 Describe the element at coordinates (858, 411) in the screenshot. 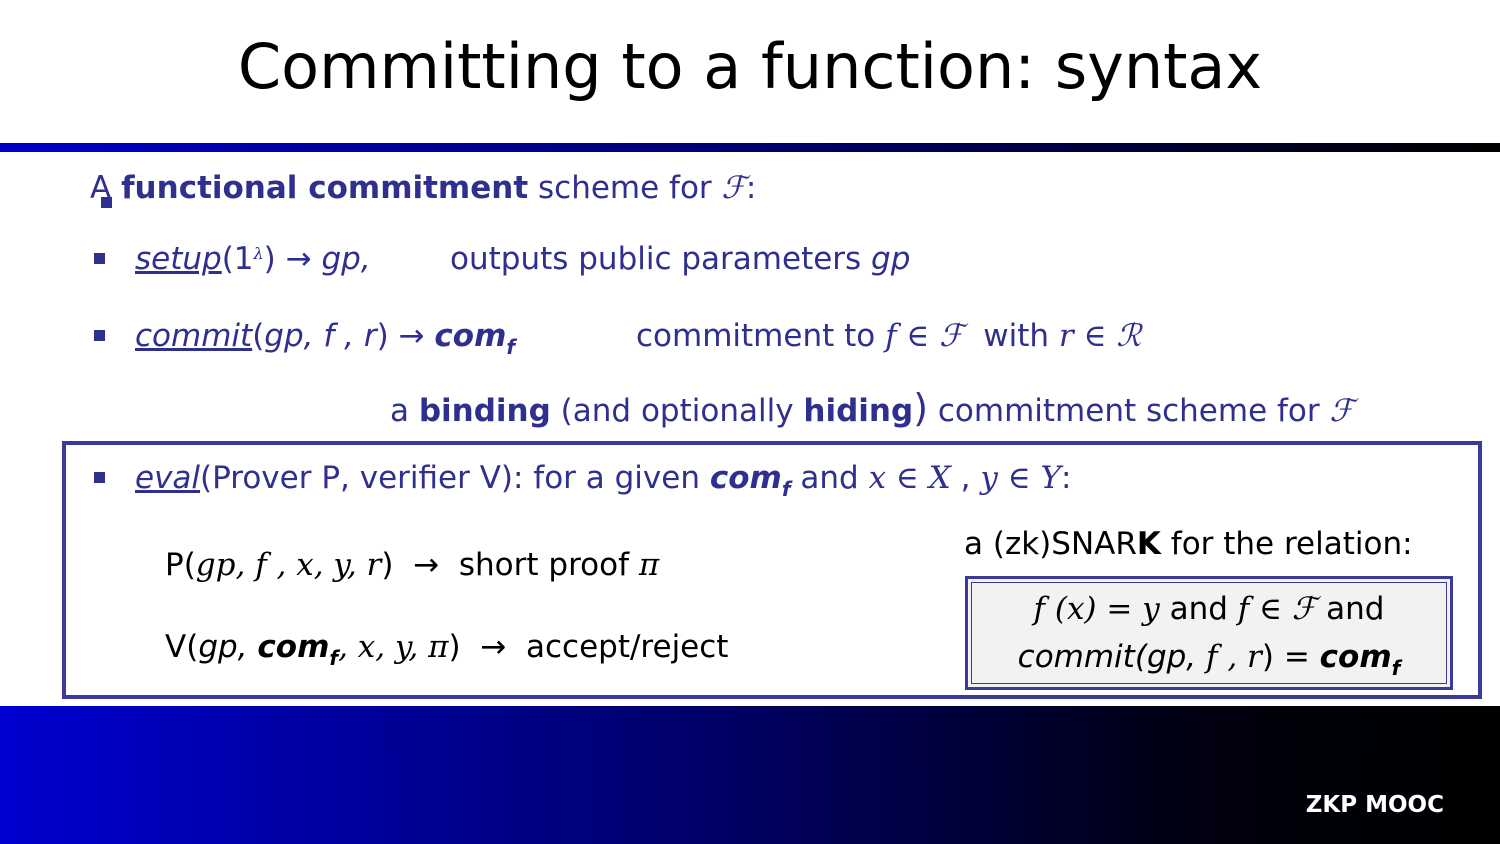

I see `binding-d: hiding` at that location.